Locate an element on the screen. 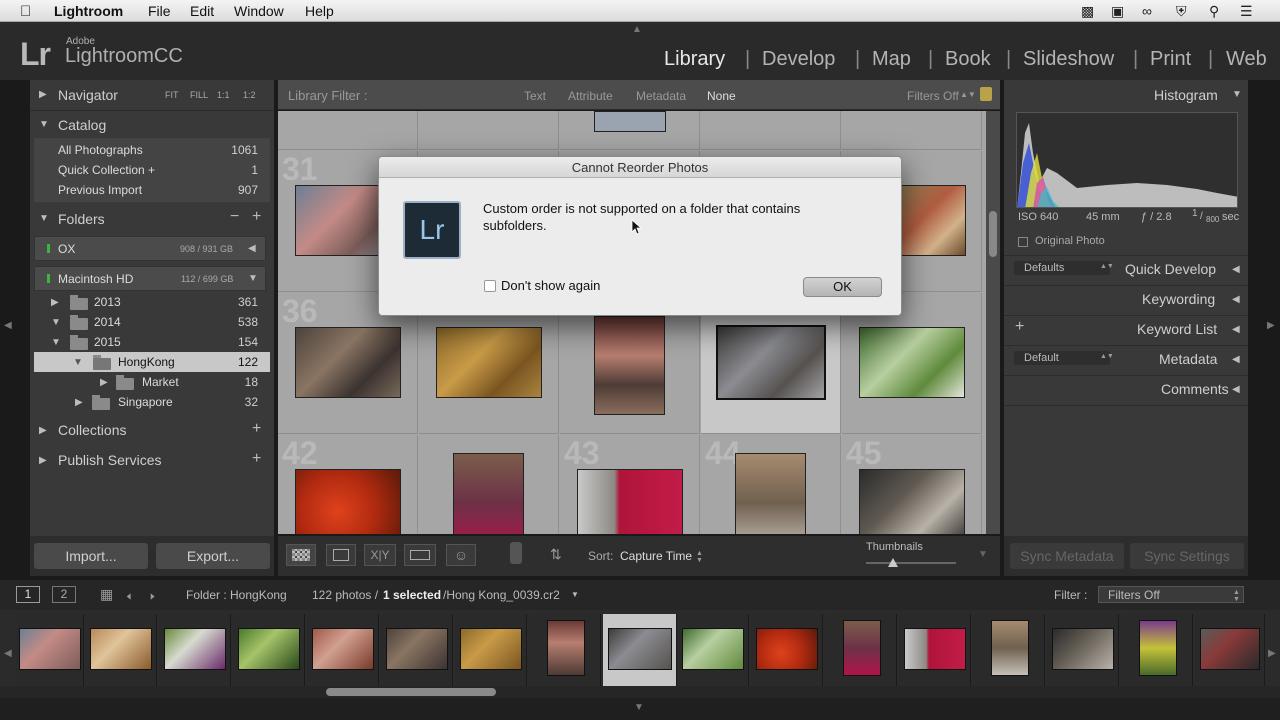 The image size is (1280, 720). zoom-fill: FILL is located at coordinates (199, 95).